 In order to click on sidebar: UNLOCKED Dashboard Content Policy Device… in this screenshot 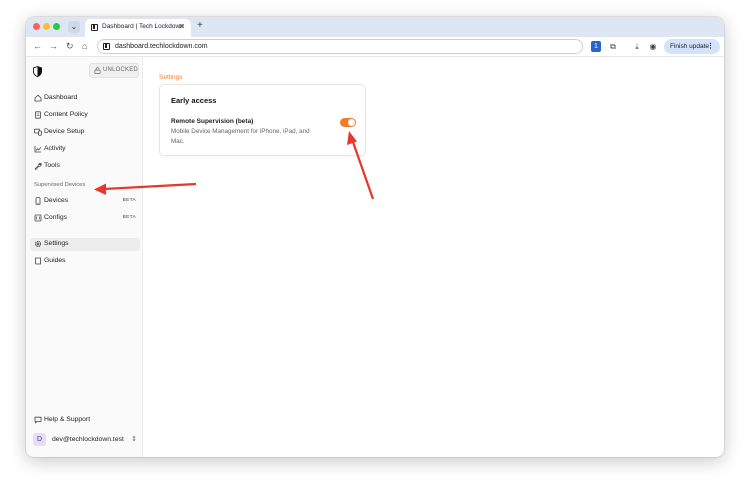, I will do `click(84, 257)`.